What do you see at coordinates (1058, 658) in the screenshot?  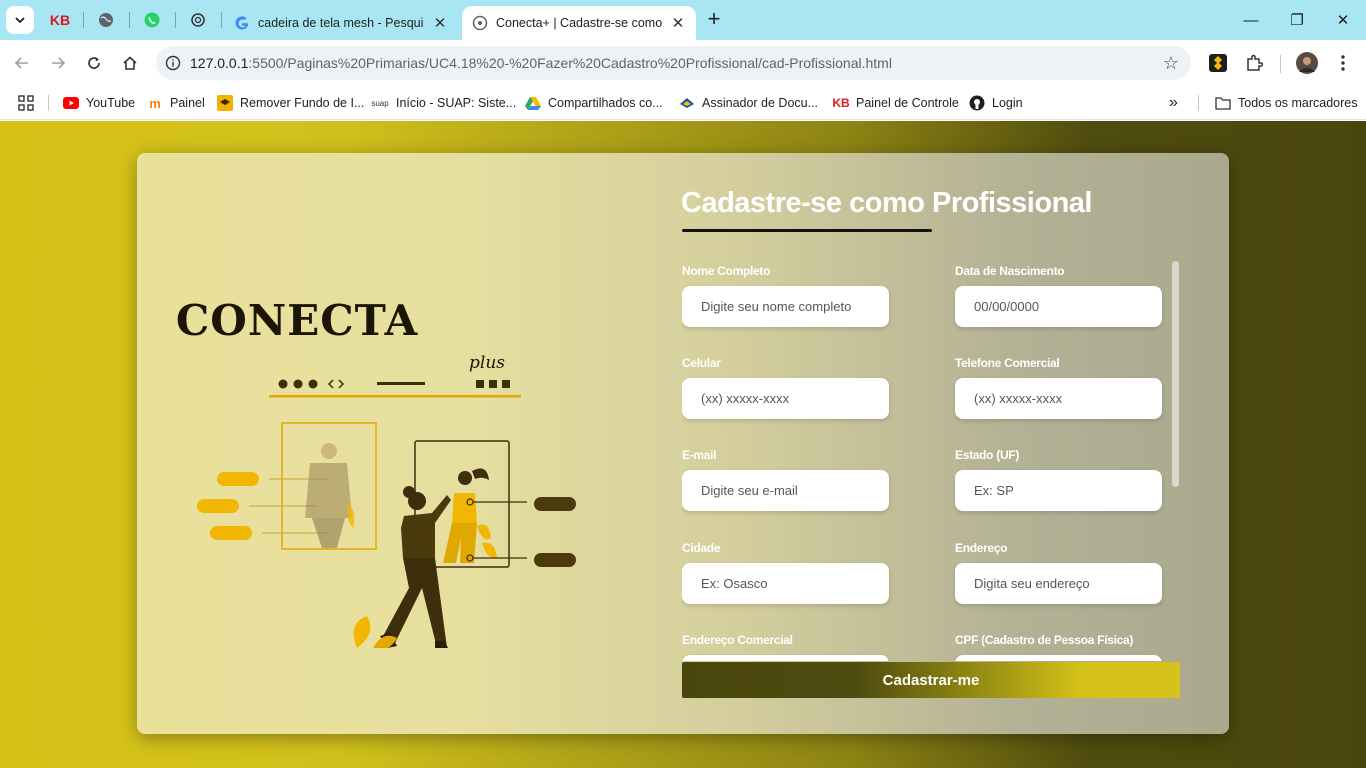 I see `cpf-input` at bounding box center [1058, 658].